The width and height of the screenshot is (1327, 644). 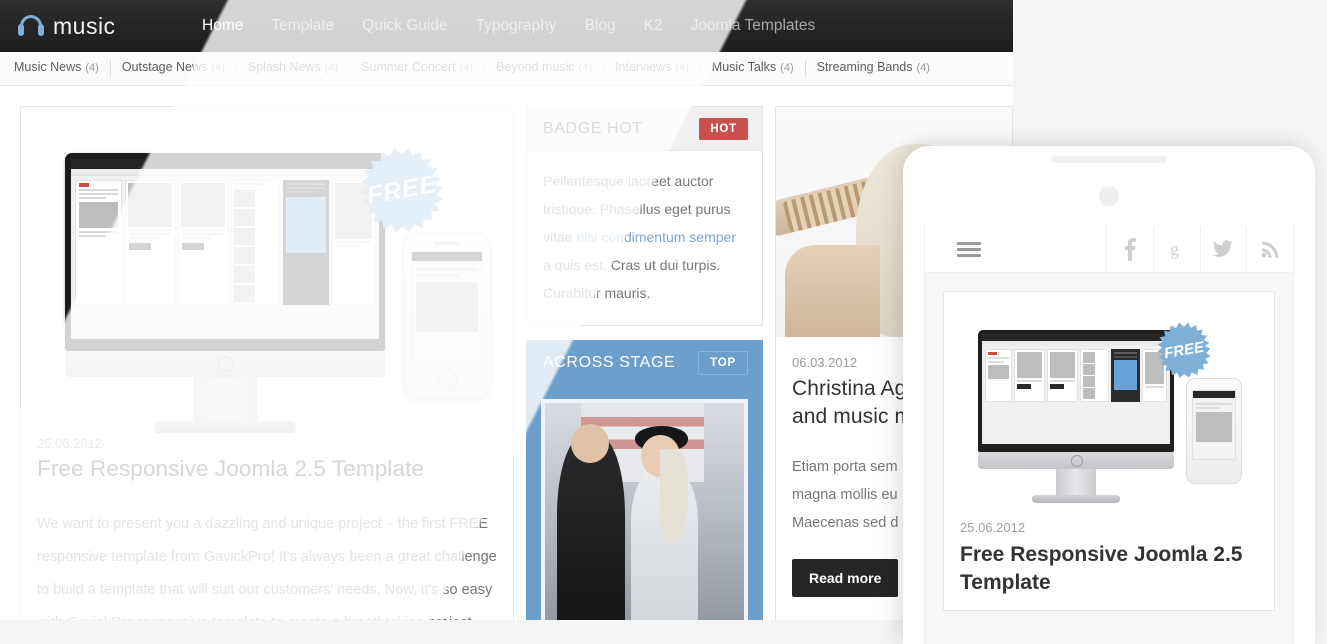 I want to click on tablet-article-date: 25.06.2012, so click(x=993, y=527).